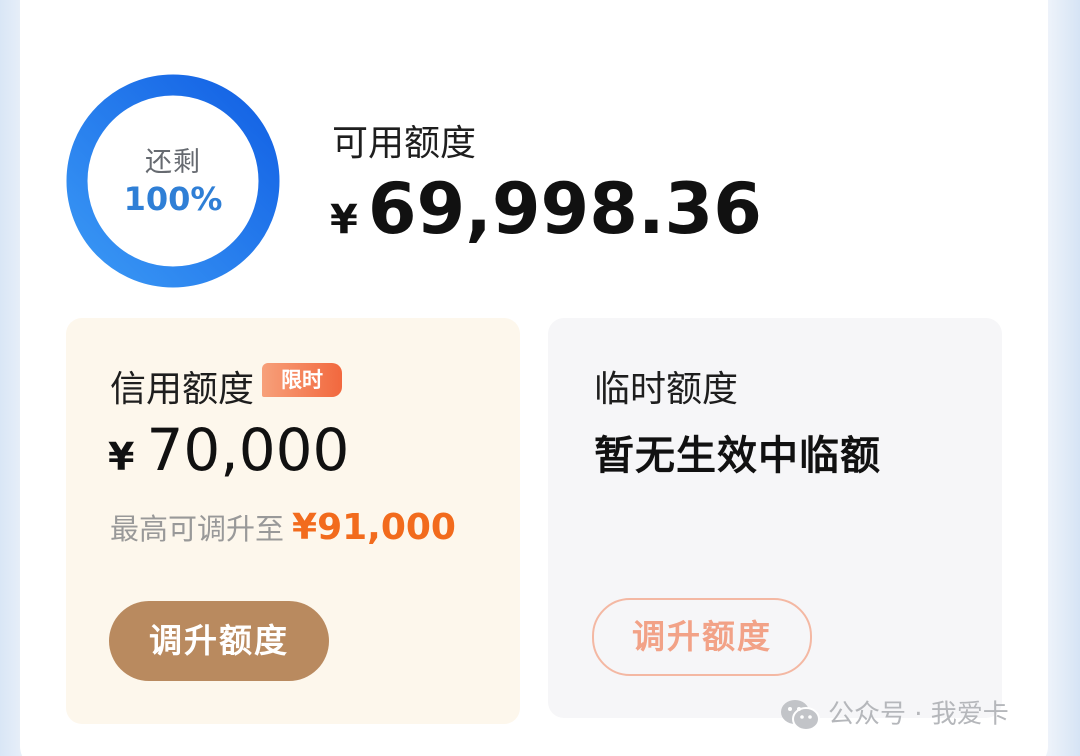  What do you see at coordinates (219, 641) in the screenshot?
I see `raise-limit-button: 调升额度` at bounding box center [219, 641].